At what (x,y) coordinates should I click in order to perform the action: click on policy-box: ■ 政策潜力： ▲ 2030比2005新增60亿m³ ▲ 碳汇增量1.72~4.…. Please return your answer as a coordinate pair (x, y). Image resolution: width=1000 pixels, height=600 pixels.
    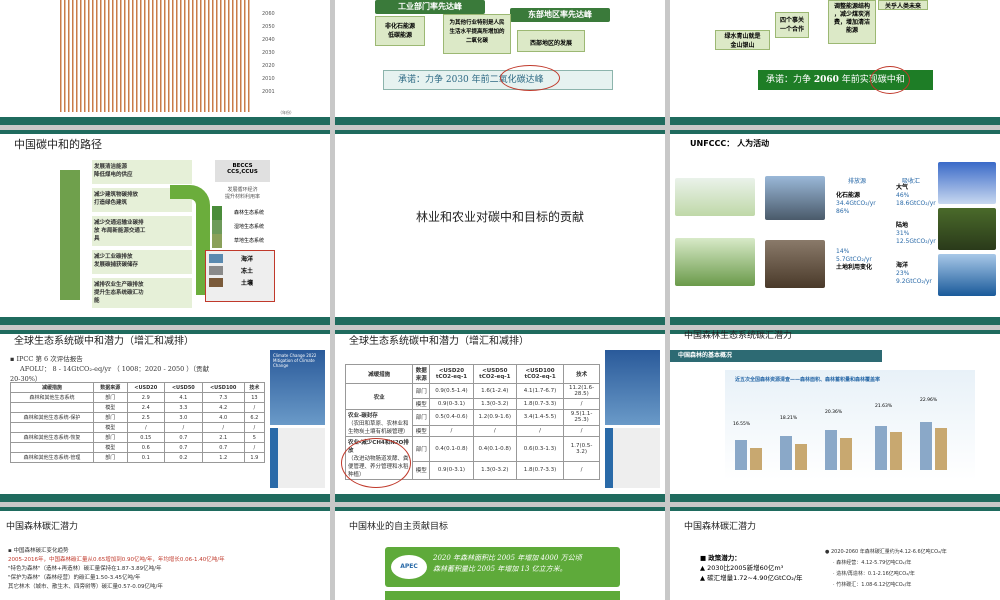
    Looking at the image, I should click on (751, 568).